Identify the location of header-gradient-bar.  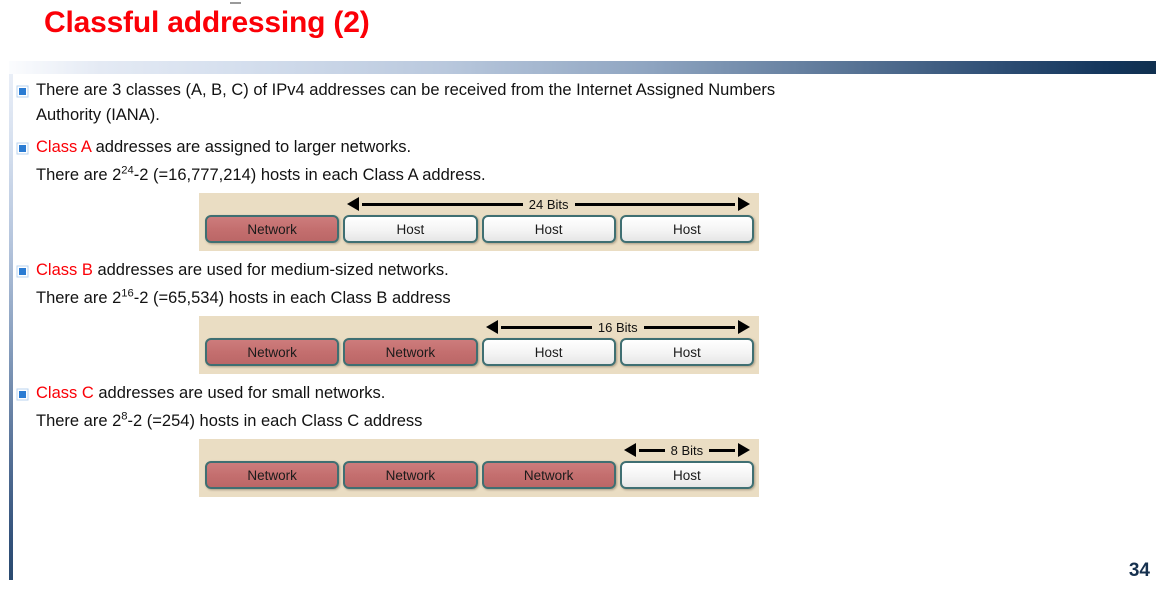
(582, 67).